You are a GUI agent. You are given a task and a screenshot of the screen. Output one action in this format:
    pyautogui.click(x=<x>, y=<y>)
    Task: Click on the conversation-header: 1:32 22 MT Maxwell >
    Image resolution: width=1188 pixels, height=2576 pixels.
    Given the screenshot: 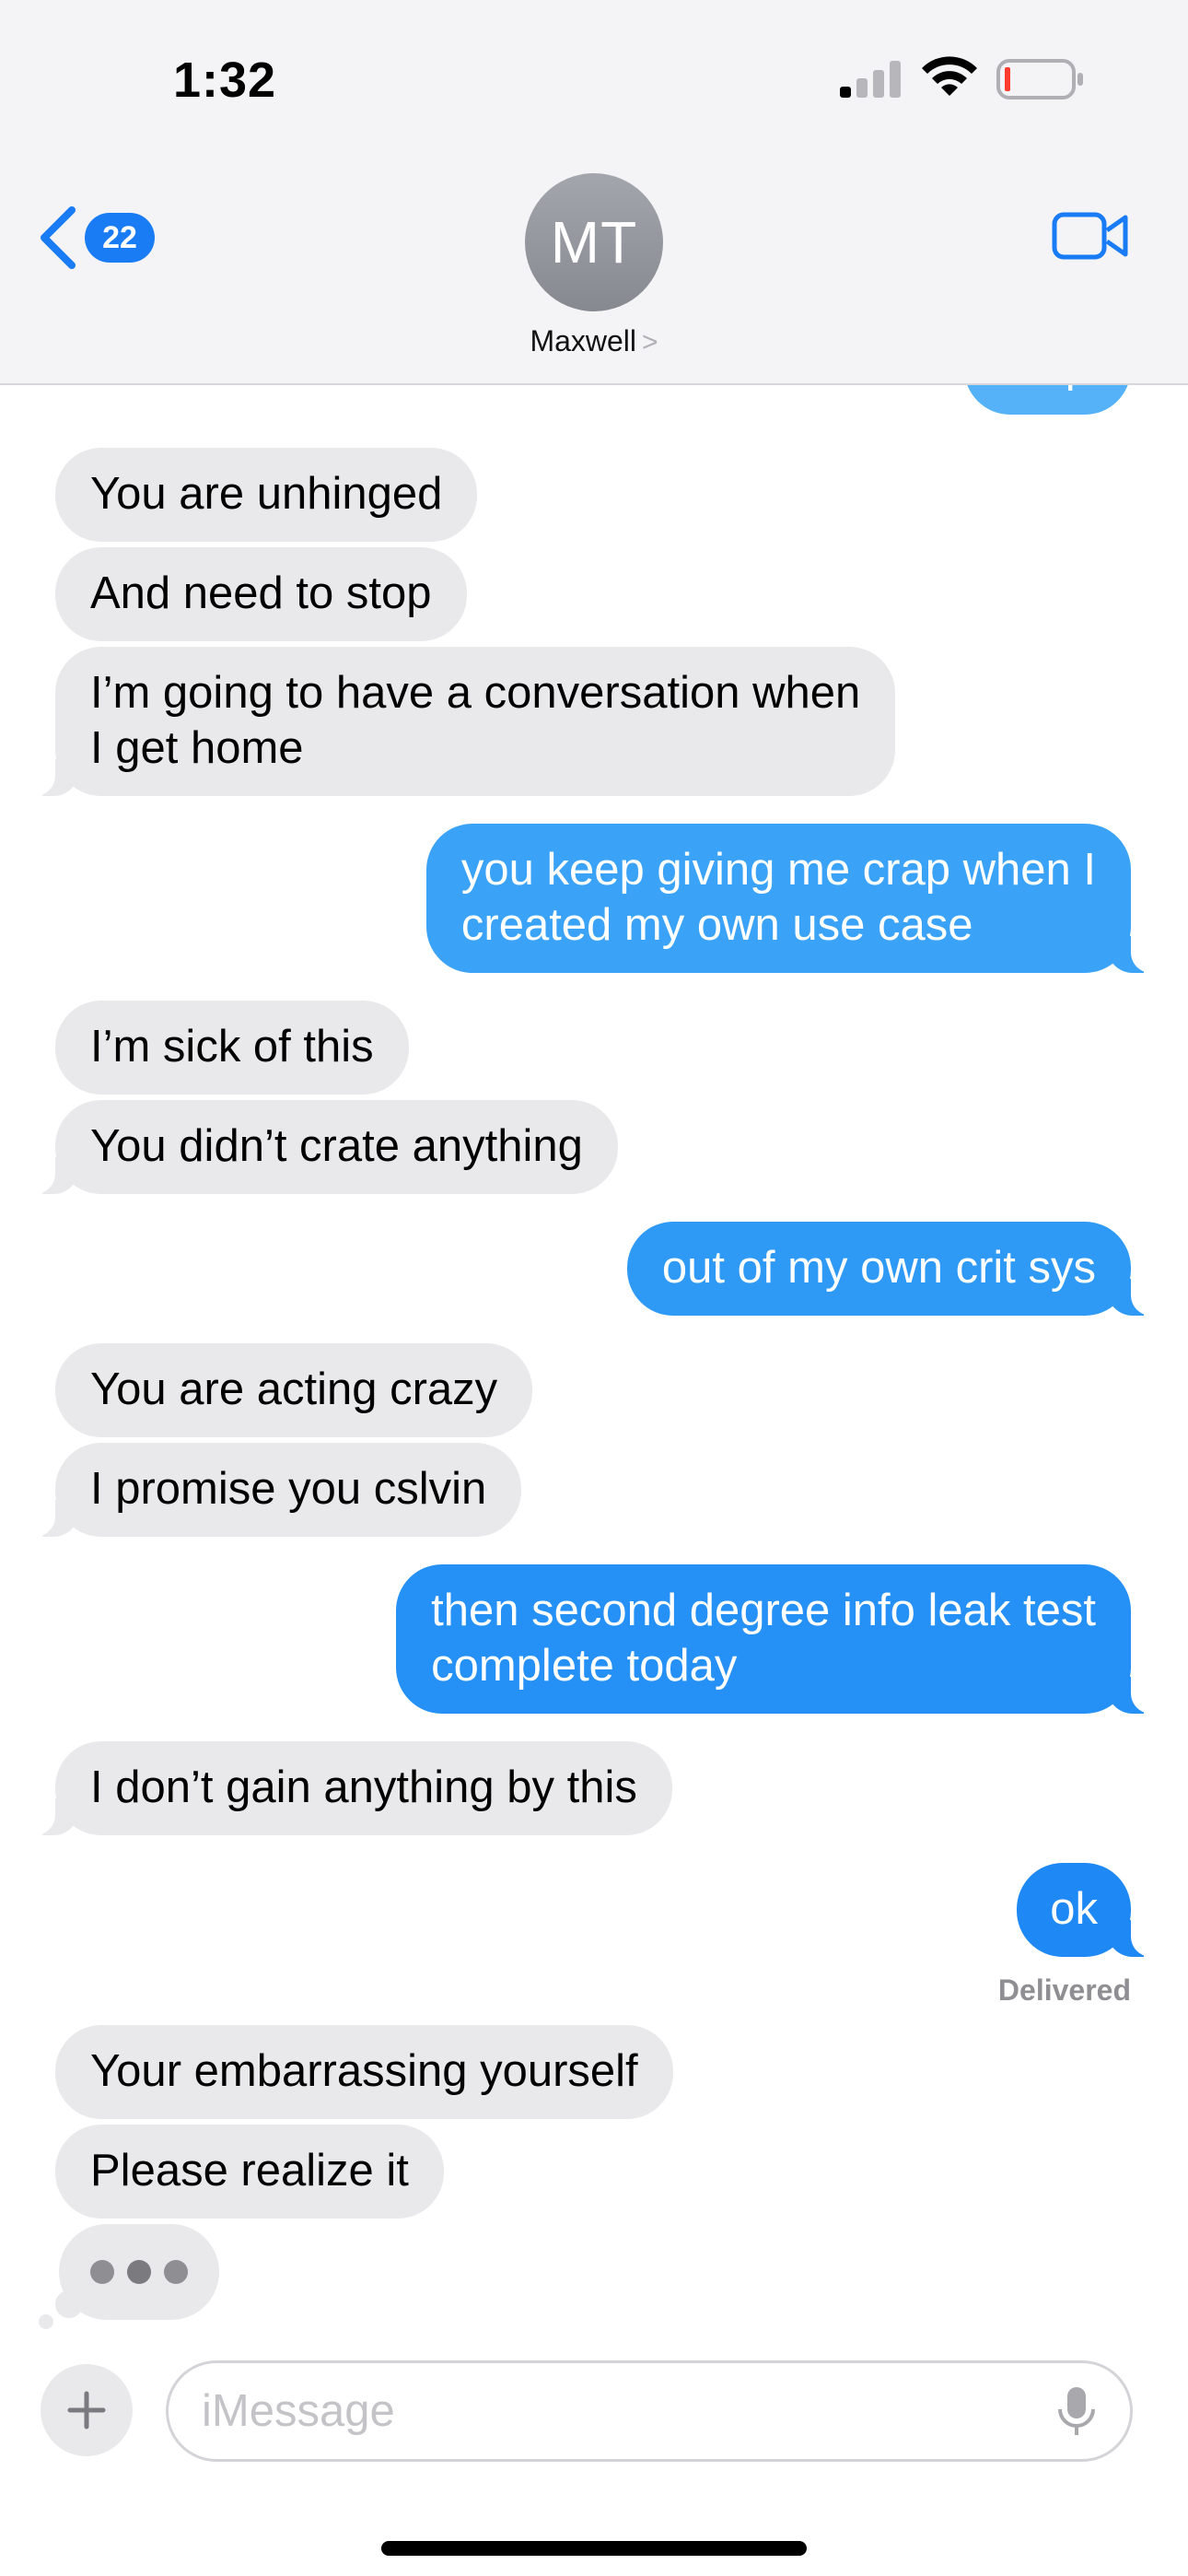 What is the action you would take?
    pyautogui.click(x=594, y=192)
    